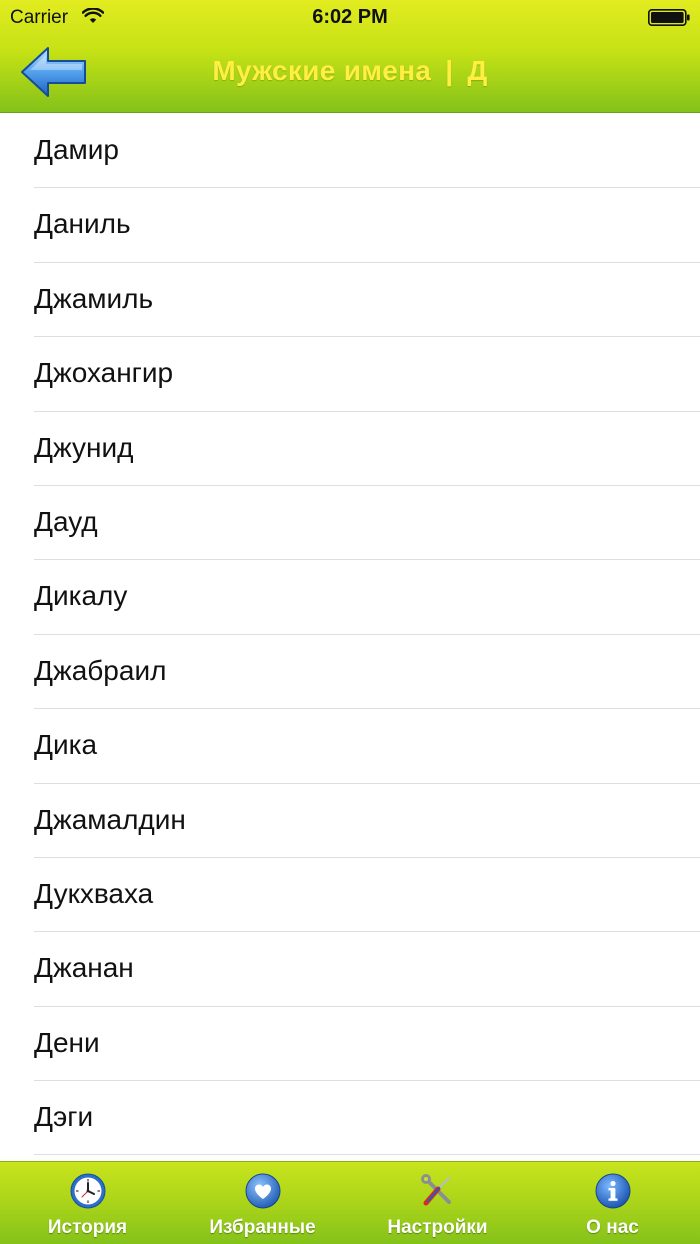 Image resolution: width=700 pixels, height=1244 pixels. Describe the element at coordinates (94, 298) in the screenshot. I see `list-item-label: Джамиль` at that location.